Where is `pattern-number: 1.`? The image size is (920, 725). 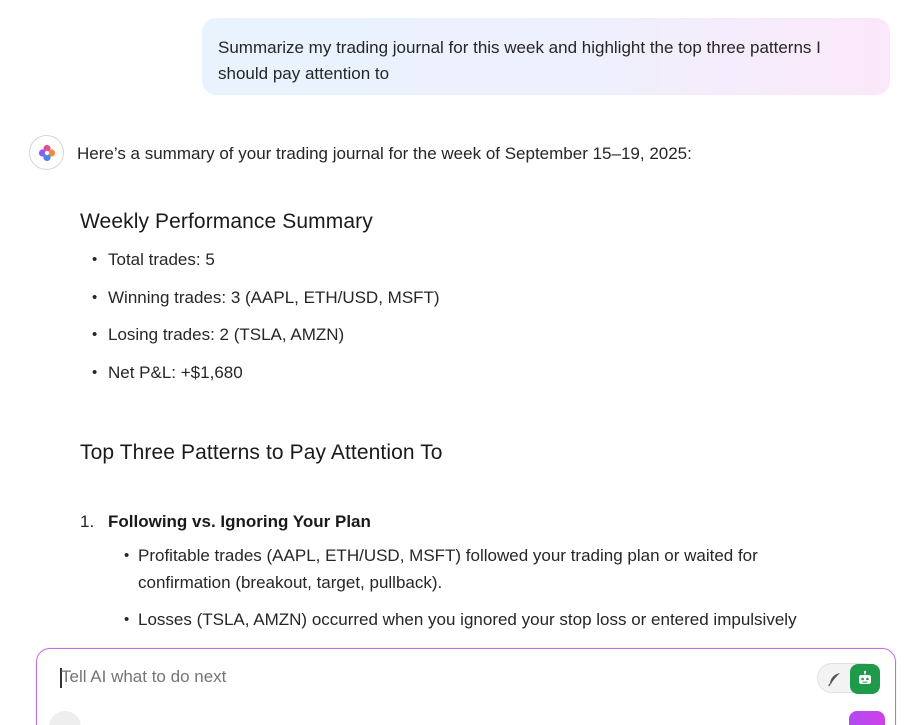 pattern-number: 1. is located at coordinates (87, 521).